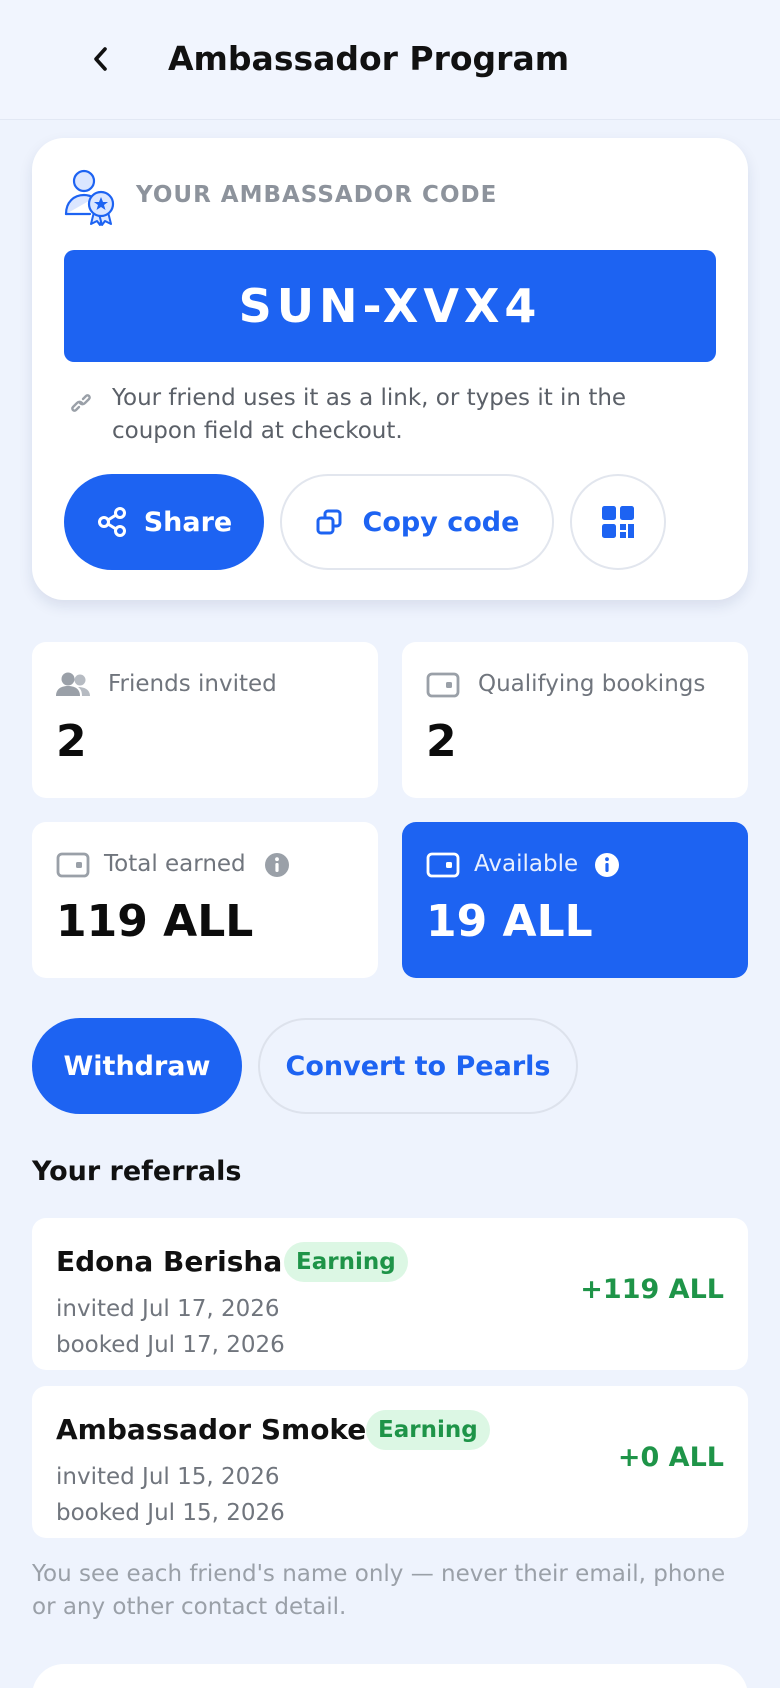  What do you see at coordinates (205, 720) in the screenshot?
I see `friends-invited-card: Friends invited 2` at bounding box center [205, 720].